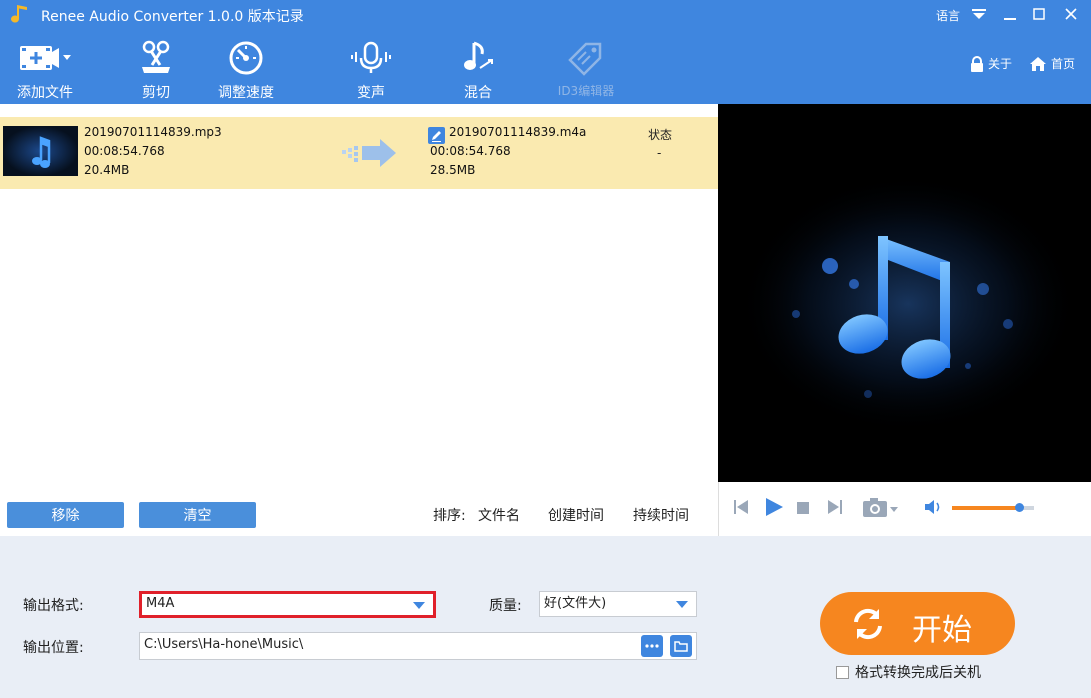 This screenshot has height=698, width=1091. What do you see at coordinates (986, 508) in the screenshot?
I see `volume-level-fill` at bounding box center [986, 508].